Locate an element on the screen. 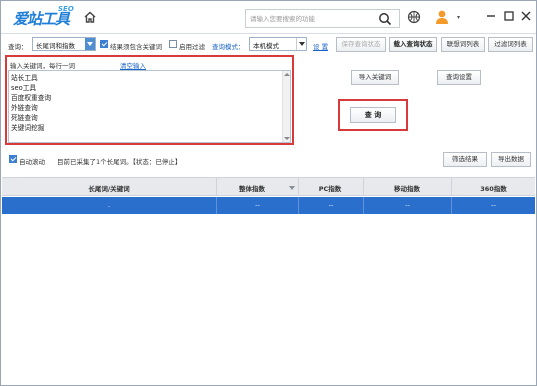 This screenshot has width=537, height=386. must-contain-checkbox is located at coordinates (104, 44).